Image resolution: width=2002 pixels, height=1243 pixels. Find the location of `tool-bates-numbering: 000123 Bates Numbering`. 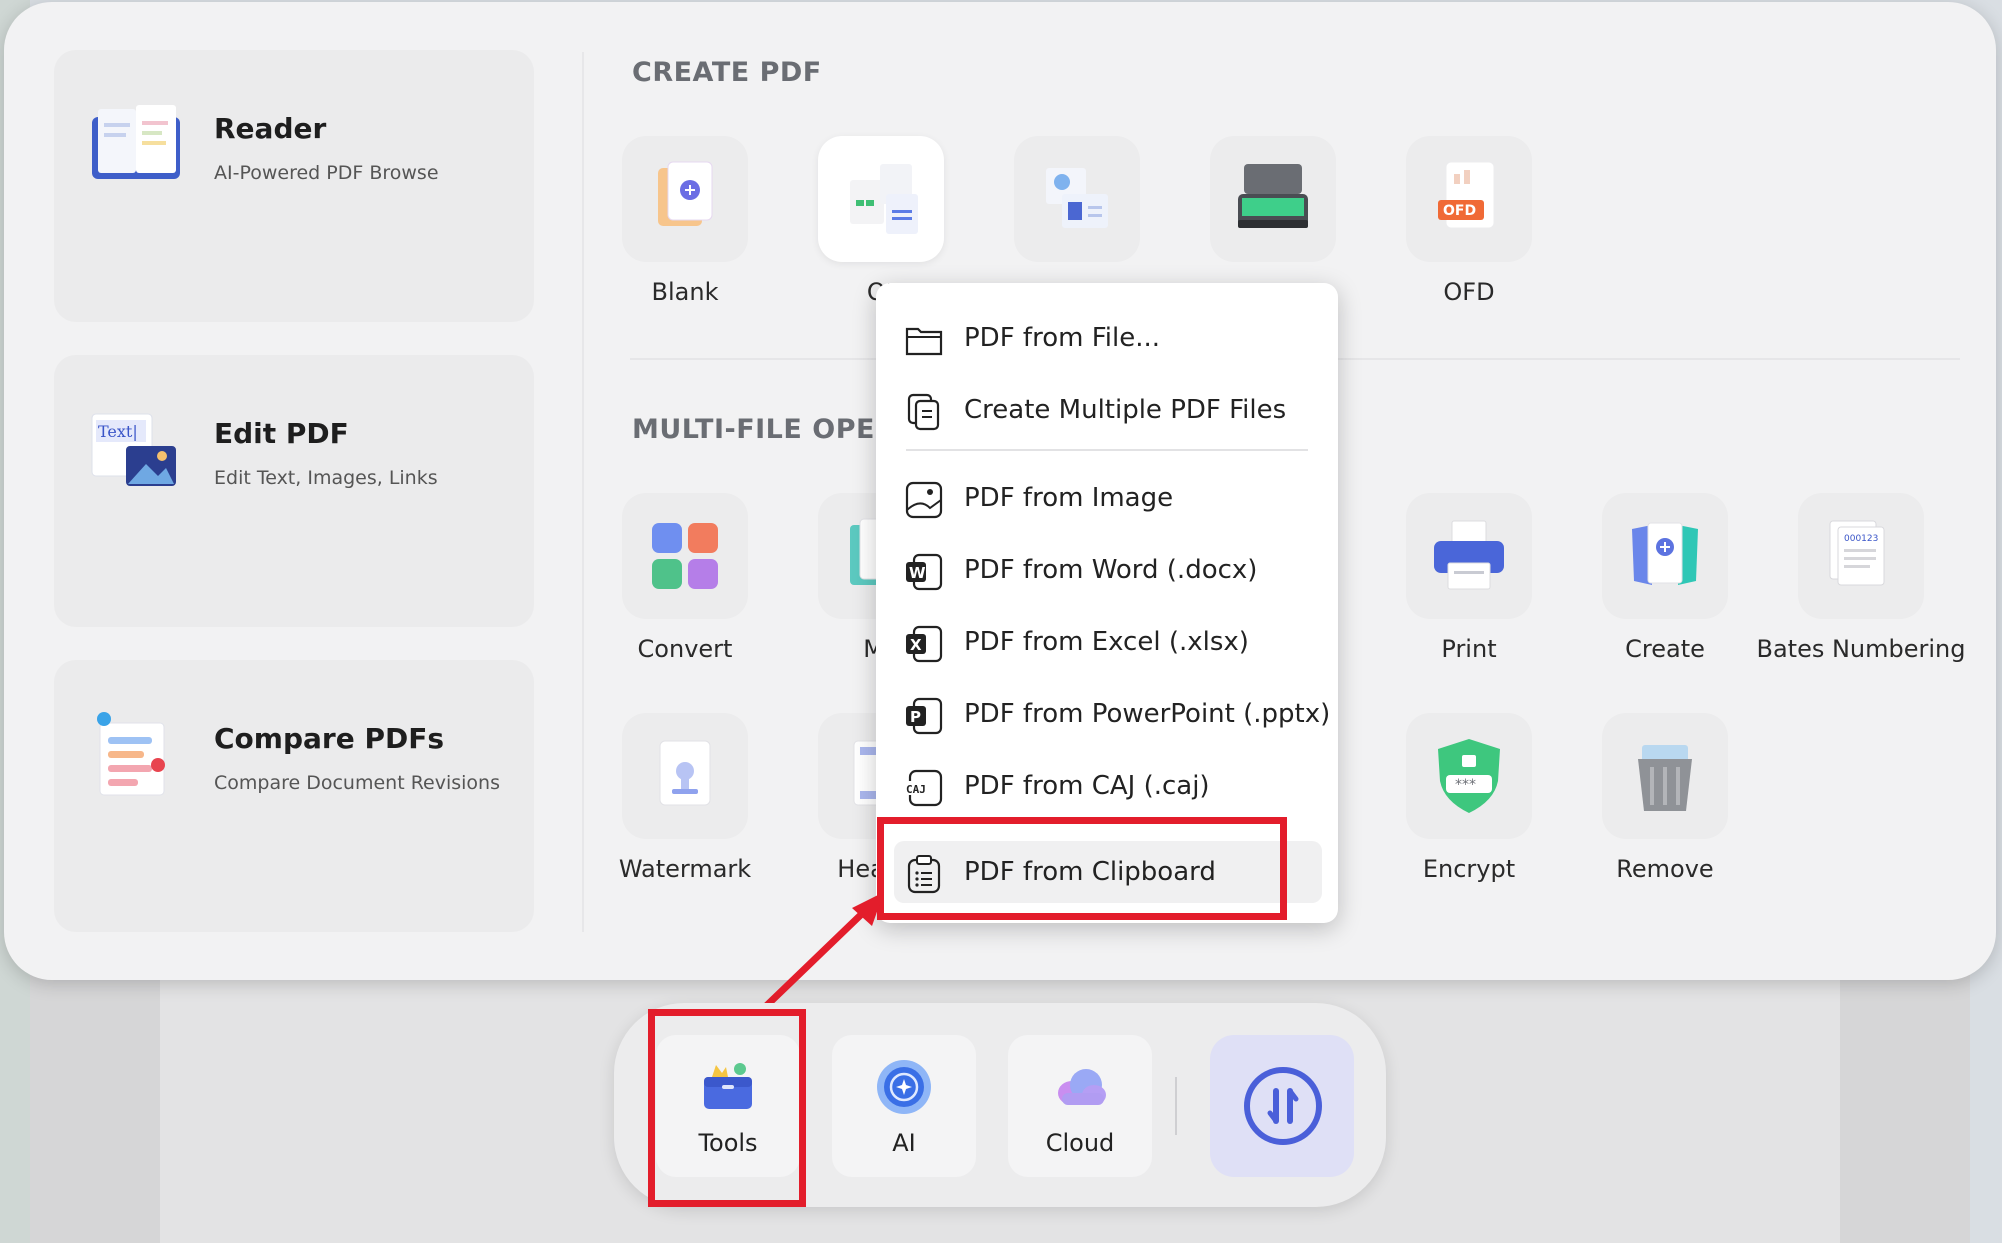

tool-bates-numbering: 000123 Bates Numbering is located at coordinates (1861, 578).